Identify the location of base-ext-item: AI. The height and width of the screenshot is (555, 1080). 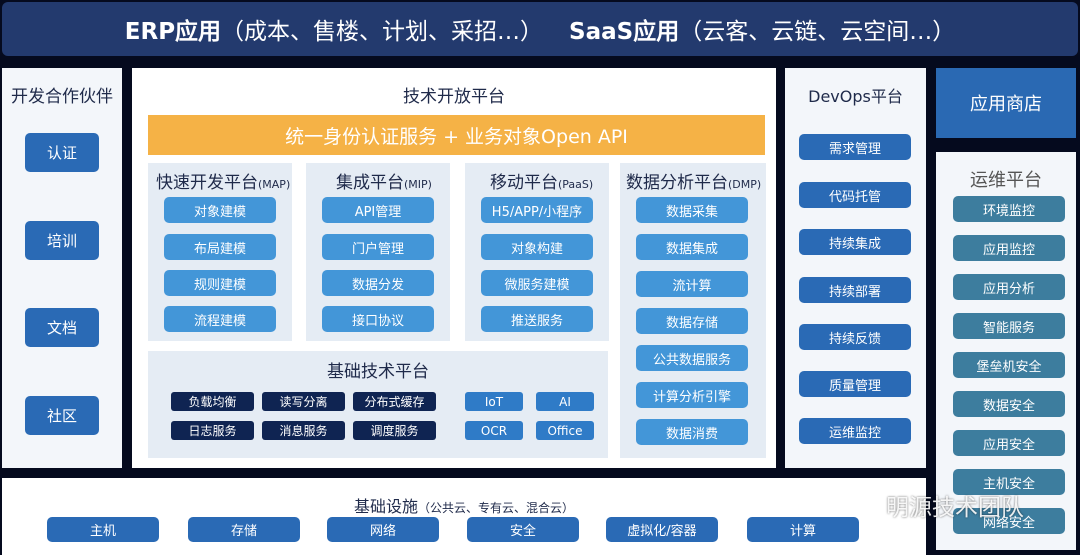
(565, 401).